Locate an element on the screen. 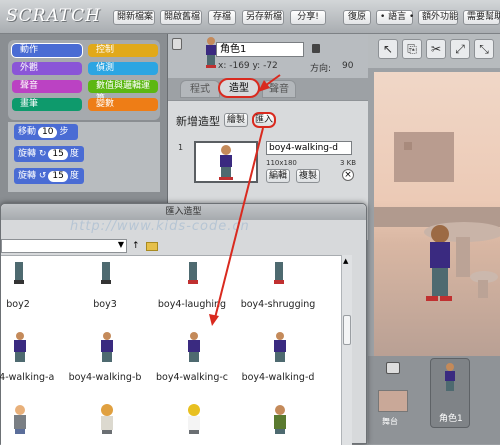 This screenshot has height=445, width=500. grow-icon: ⤢ is located at coordinates (460, 49).